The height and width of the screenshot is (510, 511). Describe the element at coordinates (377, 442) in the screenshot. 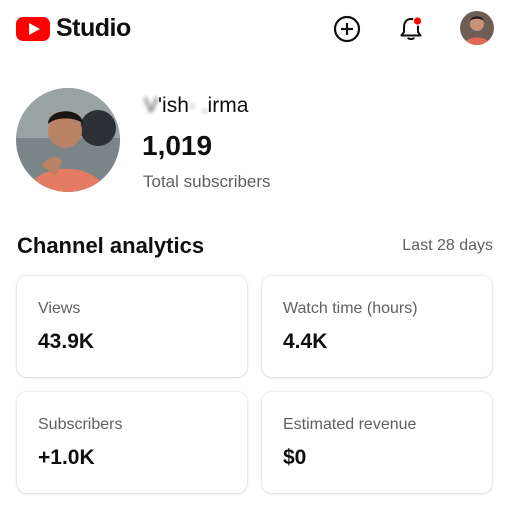

I see `metric-card-estimated-revenue: Estimated revenue $0` at that location.